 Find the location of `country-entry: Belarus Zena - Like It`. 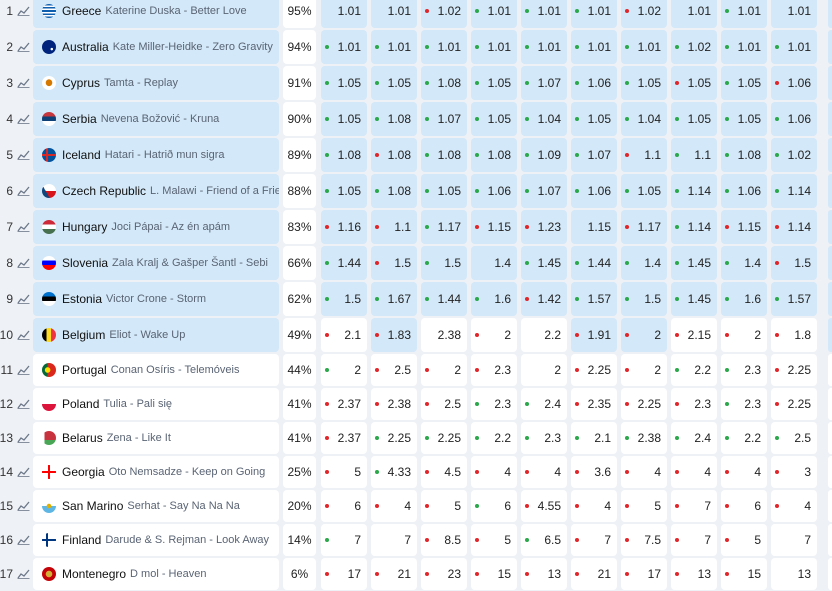

country-entry: Belarus Zena - Like It is located at coordinates (156, 438).